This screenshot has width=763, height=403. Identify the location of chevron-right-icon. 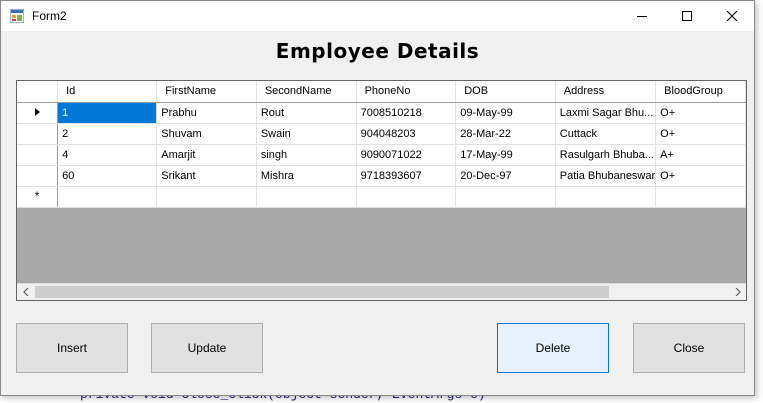
(738, 292).